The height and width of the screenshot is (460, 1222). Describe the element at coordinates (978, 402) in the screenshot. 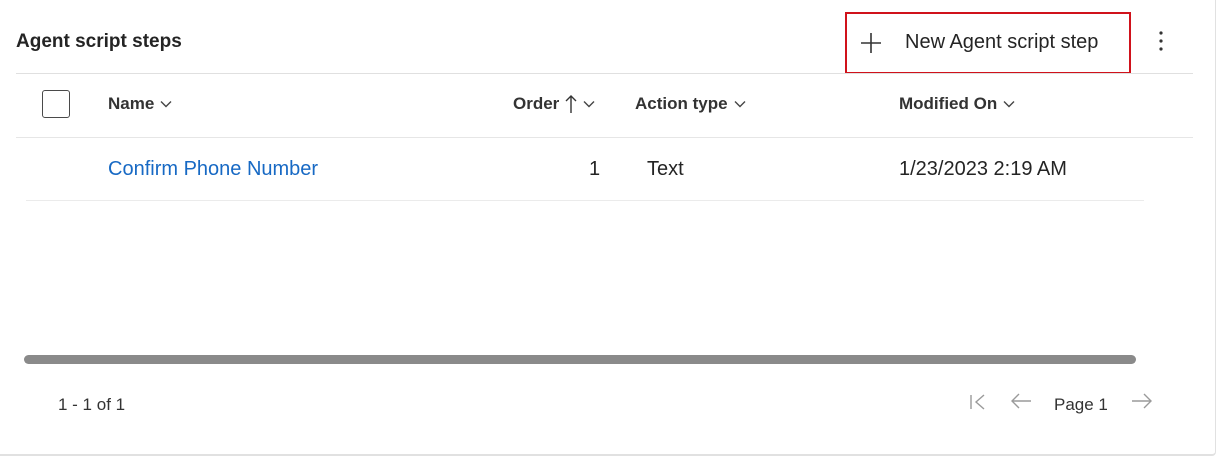

I see `first-page-icon` at that location.